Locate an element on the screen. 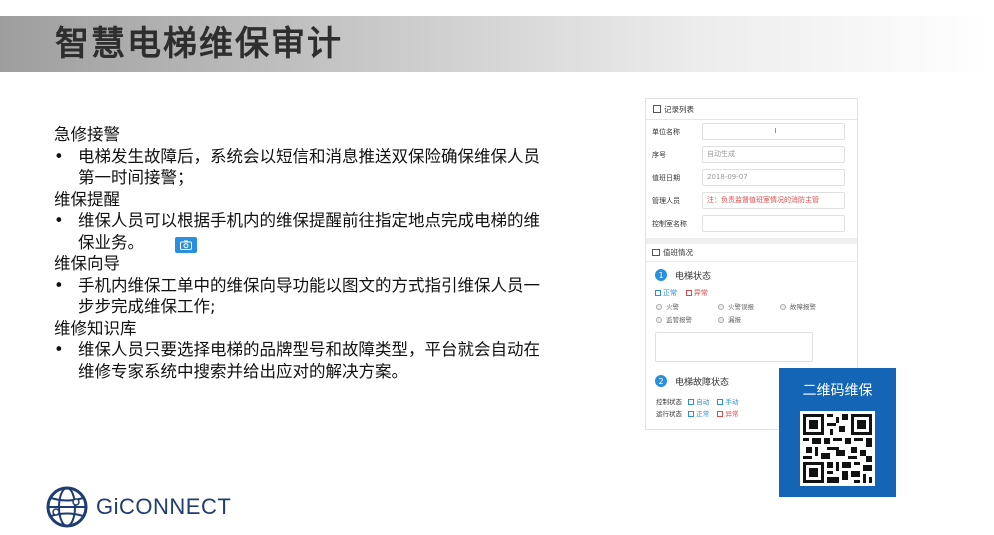 This screenshot has width=994, height=535. camera-button is located at coordinates (186, 245).